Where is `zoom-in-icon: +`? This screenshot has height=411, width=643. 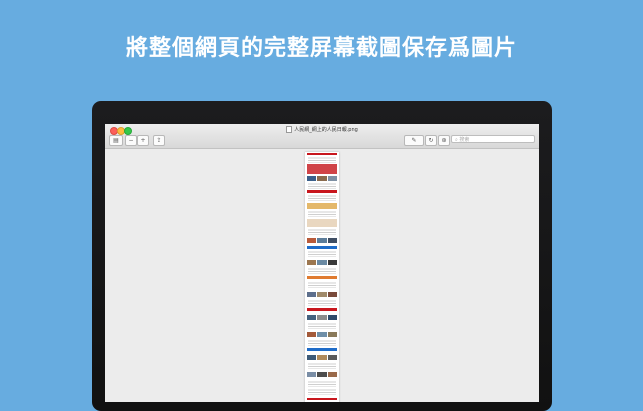 zoom-in-icon: + is located at coordinates (143, 140).